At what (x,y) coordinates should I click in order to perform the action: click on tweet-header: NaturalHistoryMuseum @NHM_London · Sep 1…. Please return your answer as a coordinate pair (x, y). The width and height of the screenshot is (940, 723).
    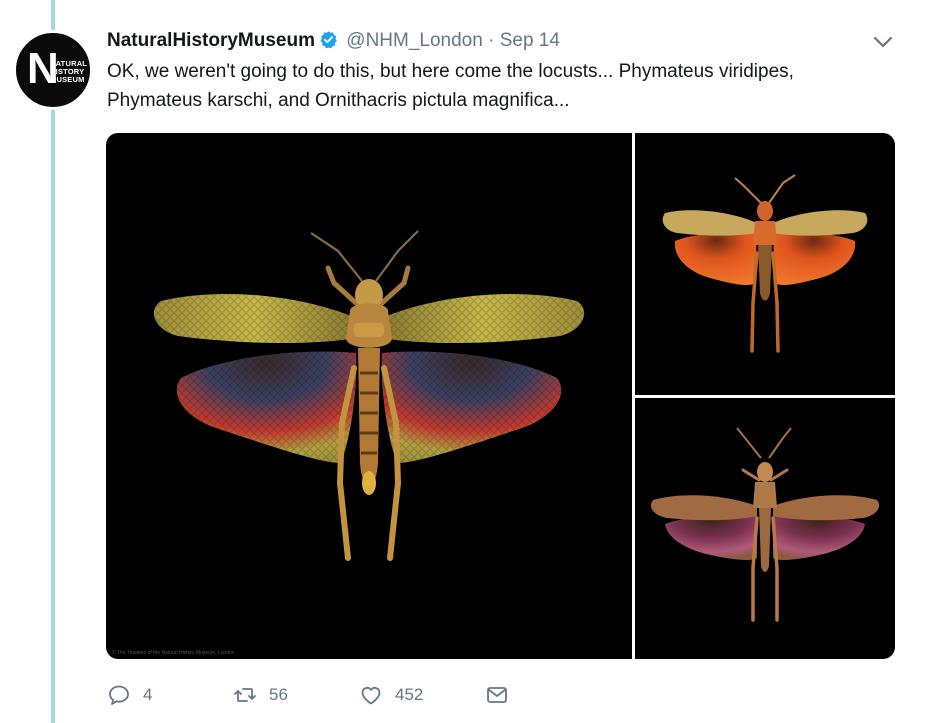
    Looking at the image, I should click on (487, 41).